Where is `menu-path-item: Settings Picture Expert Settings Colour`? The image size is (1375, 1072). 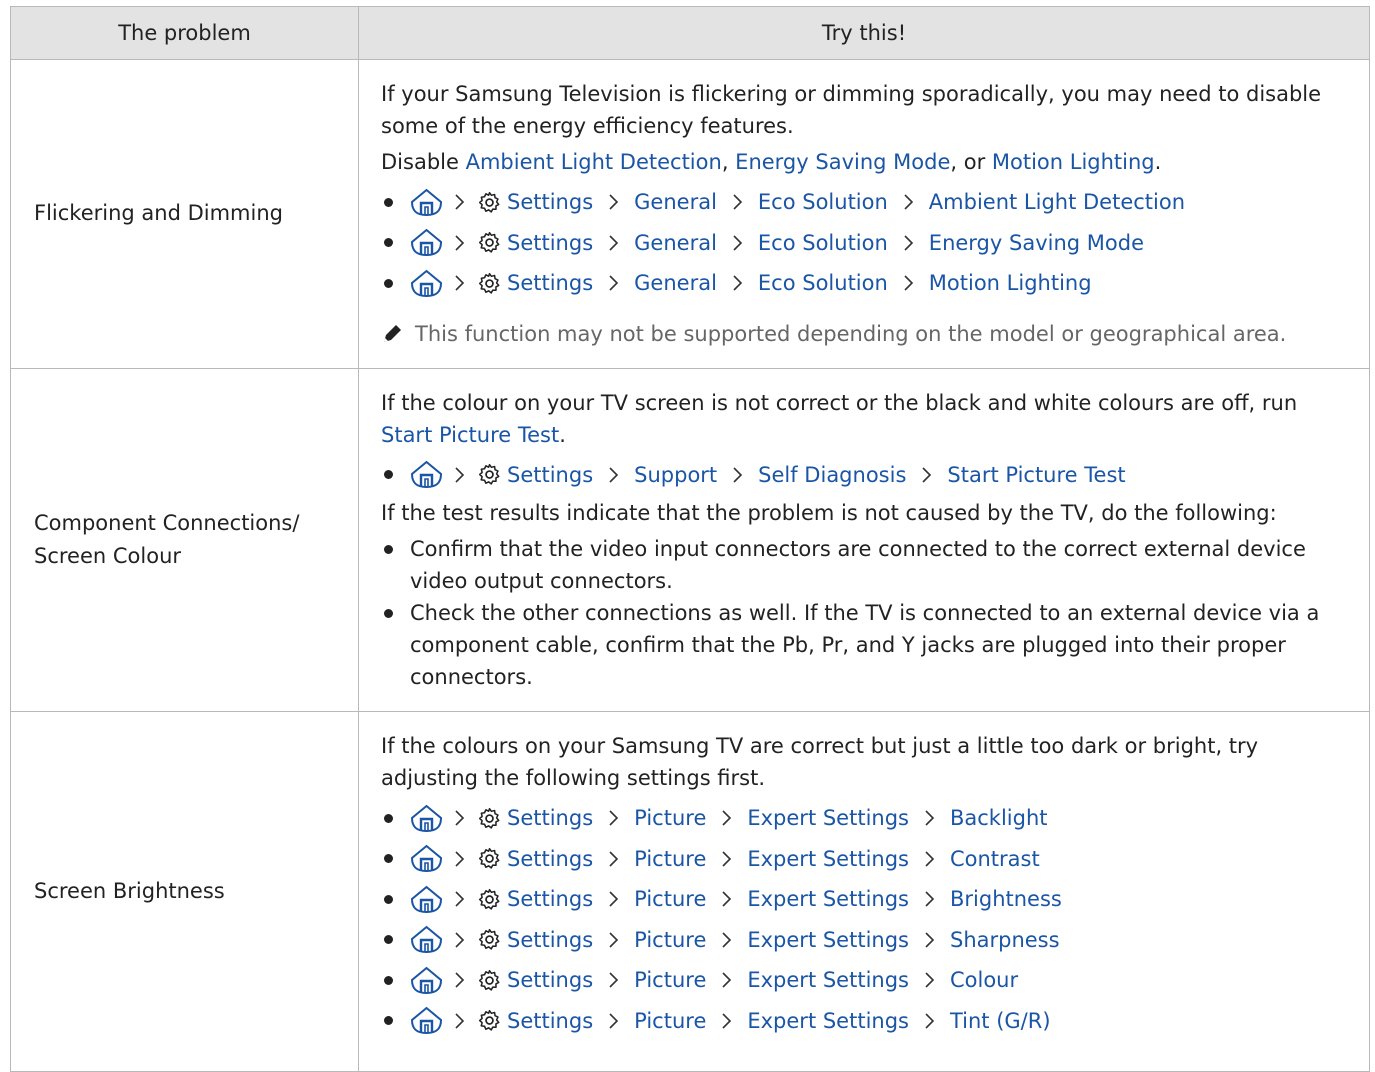 menu-path-item: Settings Picture Expert Settings Colour is located at coordinates (868, 980).